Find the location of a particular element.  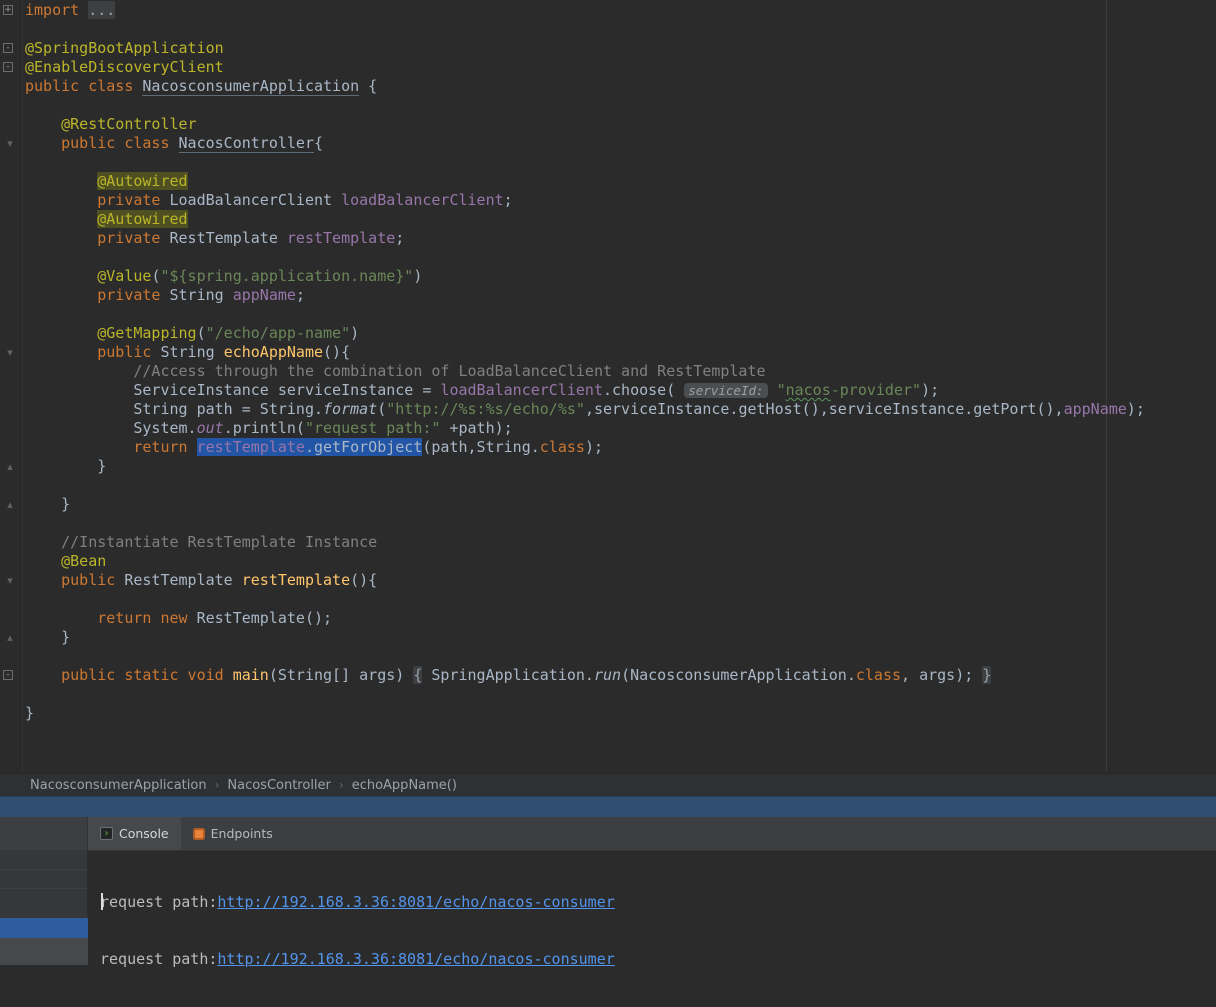

code-token: "${spring.application.name}" is located at coordinates (287, 276).